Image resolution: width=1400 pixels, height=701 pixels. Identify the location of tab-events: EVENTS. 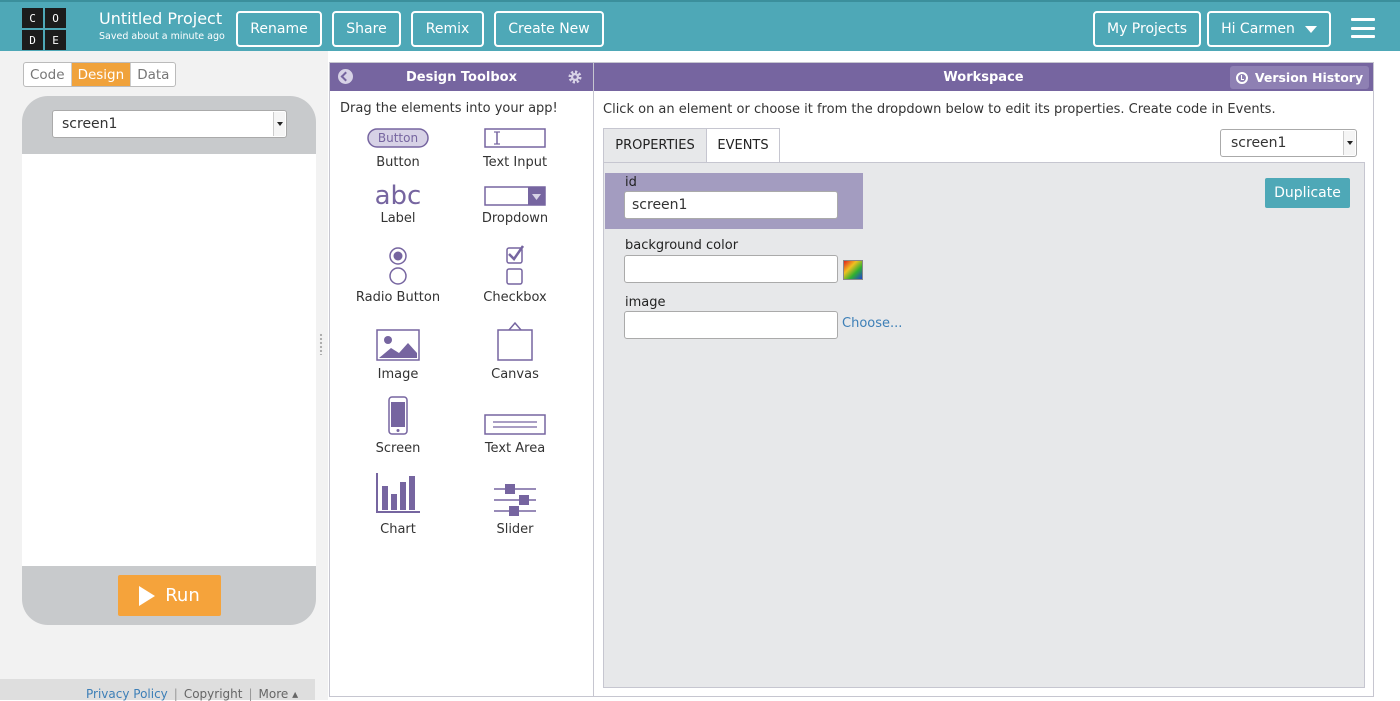
(743, 145).